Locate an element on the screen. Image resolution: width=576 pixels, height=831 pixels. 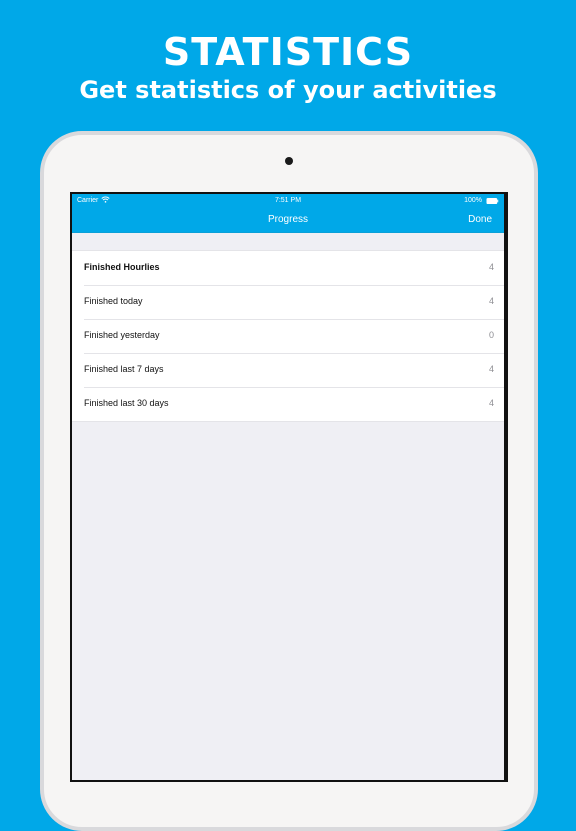
row-label: Finished last 7 days is located at coordinates (124, 369).